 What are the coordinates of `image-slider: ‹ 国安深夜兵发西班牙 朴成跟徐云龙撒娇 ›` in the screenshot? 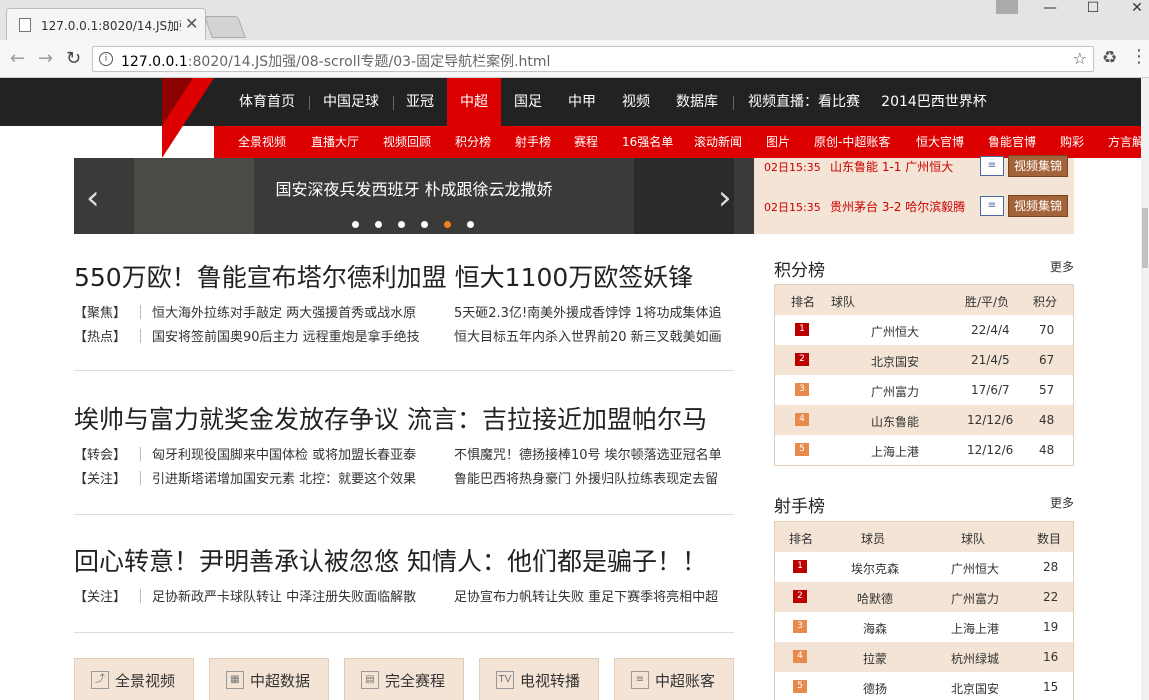 It's located at (414, 196).